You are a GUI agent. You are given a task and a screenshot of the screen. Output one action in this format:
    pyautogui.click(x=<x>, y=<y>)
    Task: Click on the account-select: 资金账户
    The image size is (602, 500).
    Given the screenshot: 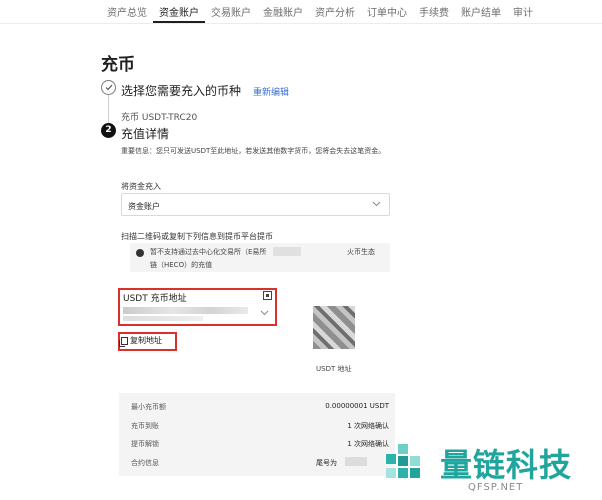 What is the action you would take?
    pyautogui.click(x=255, y=204)
    